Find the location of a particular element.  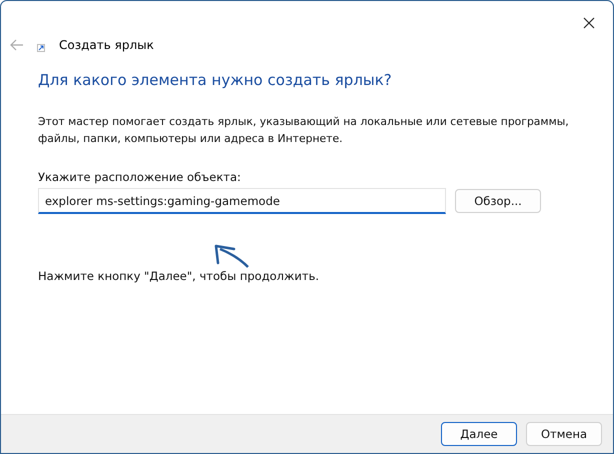

annotation-arrow is located at coordinates (231, 256).